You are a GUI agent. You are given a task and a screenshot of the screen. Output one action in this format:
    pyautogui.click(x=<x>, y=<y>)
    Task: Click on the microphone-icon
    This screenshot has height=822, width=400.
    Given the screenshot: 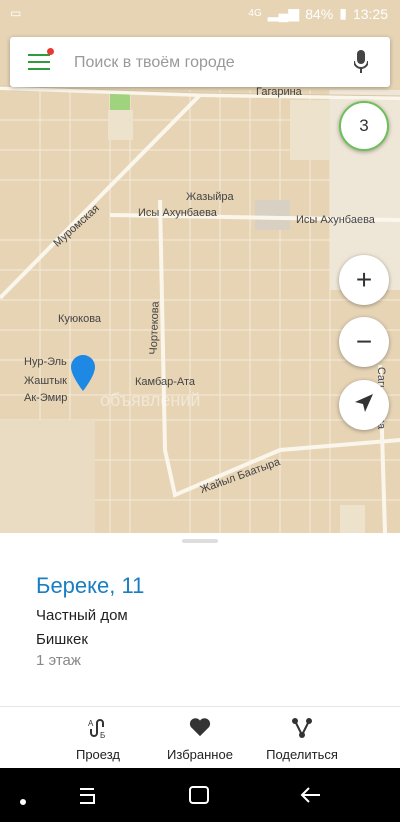 What is the action you would take?
    pyautogui.click(x=361, y=64)
    